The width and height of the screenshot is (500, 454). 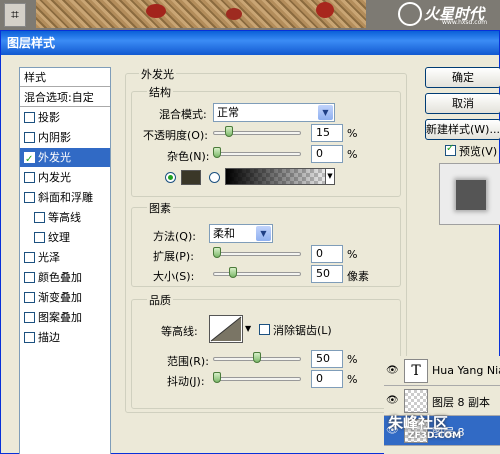 I want to click on size-slider-thumb, so click(x=233, y=272).